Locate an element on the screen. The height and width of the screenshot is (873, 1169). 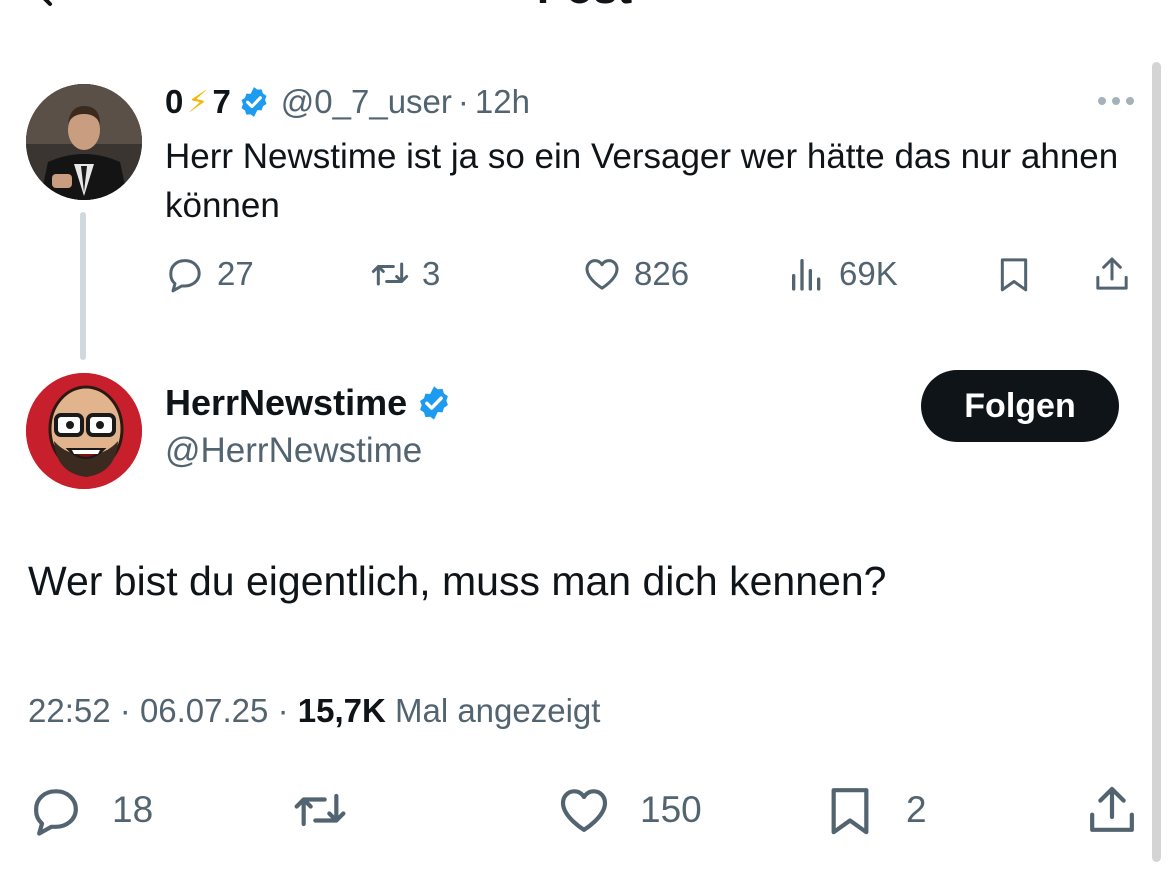
more-options-icon is located at coordinates (1116, 101).